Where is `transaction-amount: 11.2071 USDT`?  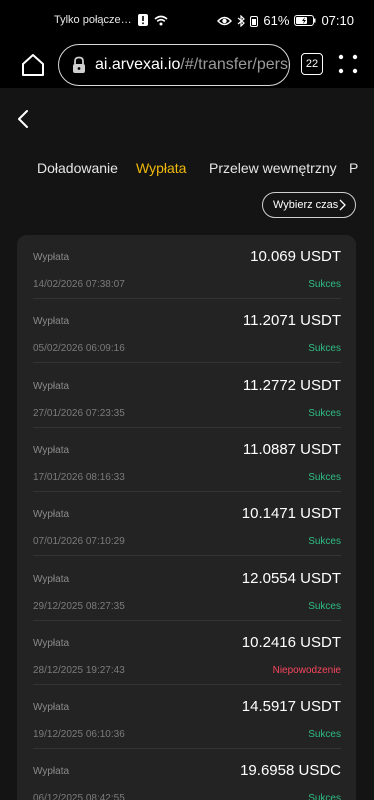 transaction-amount: 11.2071 USDT is located at coordinates (291, 321).